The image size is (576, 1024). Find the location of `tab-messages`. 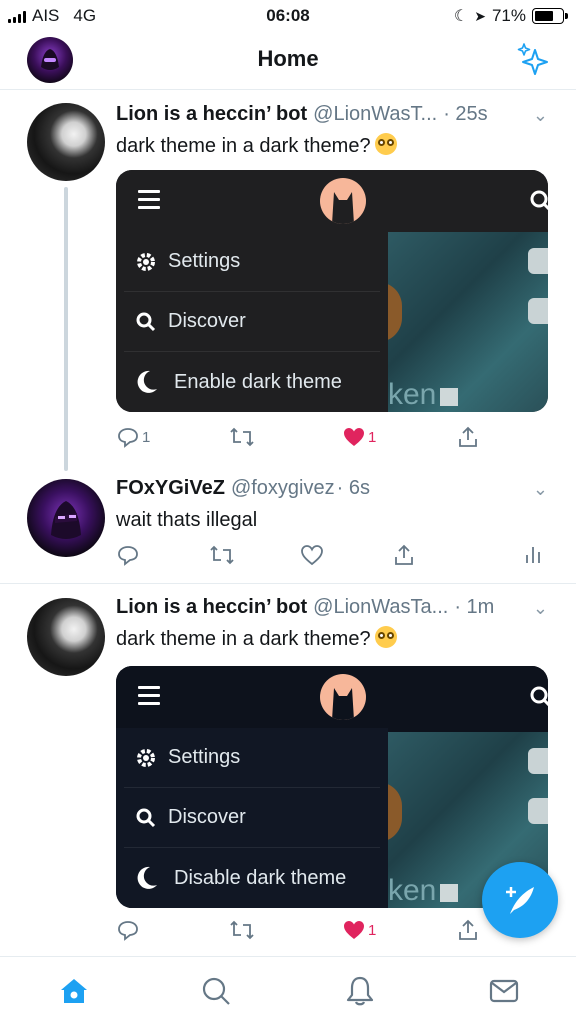

tab-messages is located at coordinates (504, 991).